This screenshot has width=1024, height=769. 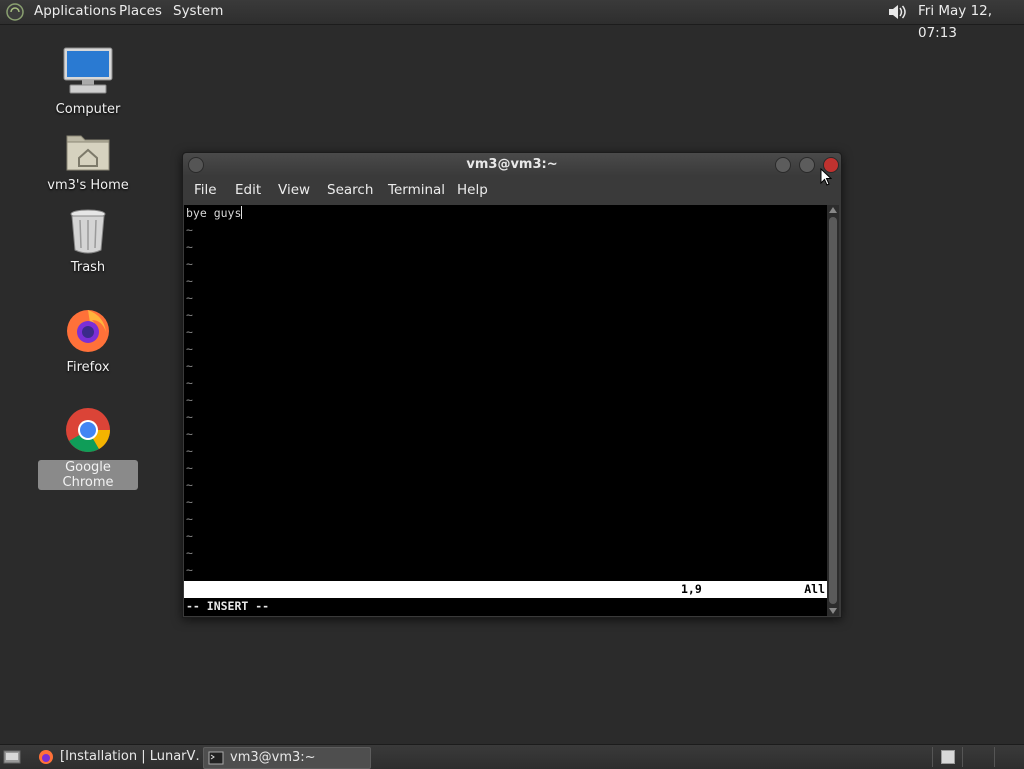 I want to click on menu-places: Places, so click(x=140, y=12).